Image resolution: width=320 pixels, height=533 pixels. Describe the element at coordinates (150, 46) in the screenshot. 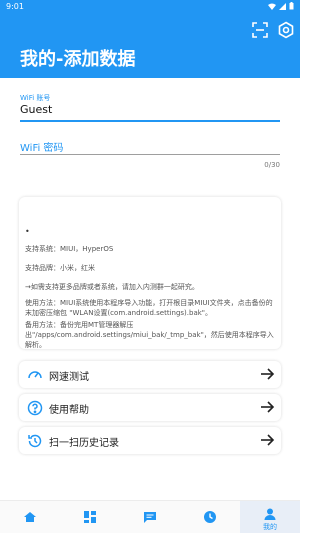

I see `app-bar: 我的-添加数据` at that location.